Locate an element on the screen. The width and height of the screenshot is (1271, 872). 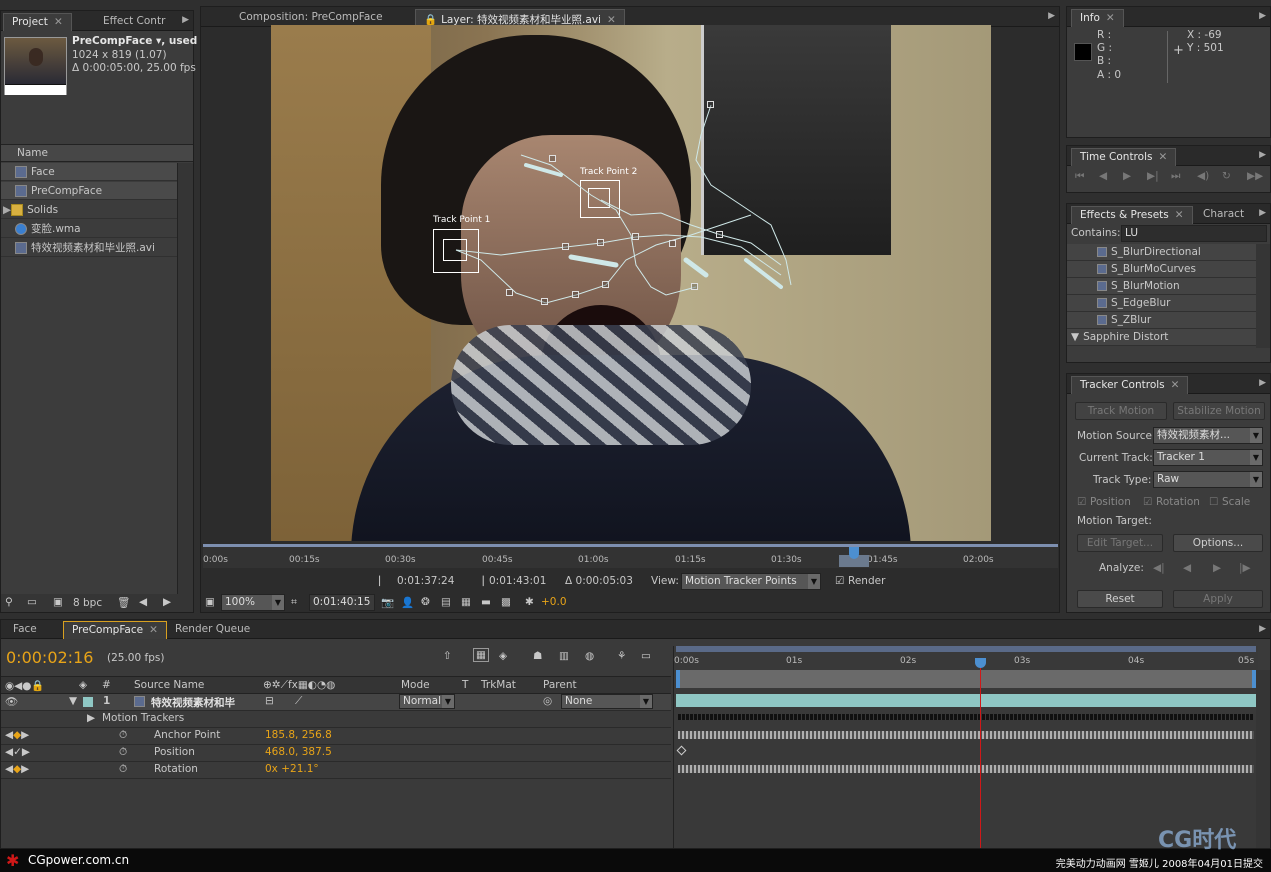
loop-icon: ↻ is located at coordinates (1226, 176).